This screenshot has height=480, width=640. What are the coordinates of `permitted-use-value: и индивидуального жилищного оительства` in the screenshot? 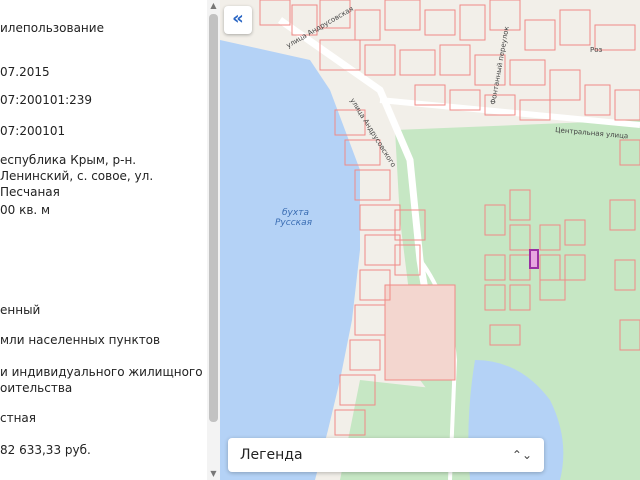 It's located at (101, 380).